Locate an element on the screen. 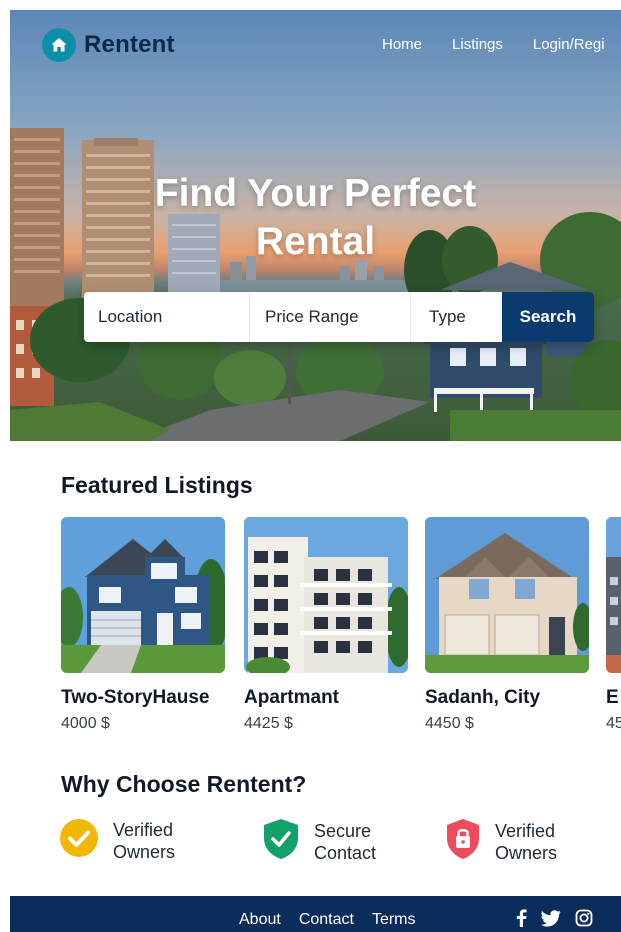  listing-card: Two-StoryHause 4000 $ is located at coordinates (143, 625).